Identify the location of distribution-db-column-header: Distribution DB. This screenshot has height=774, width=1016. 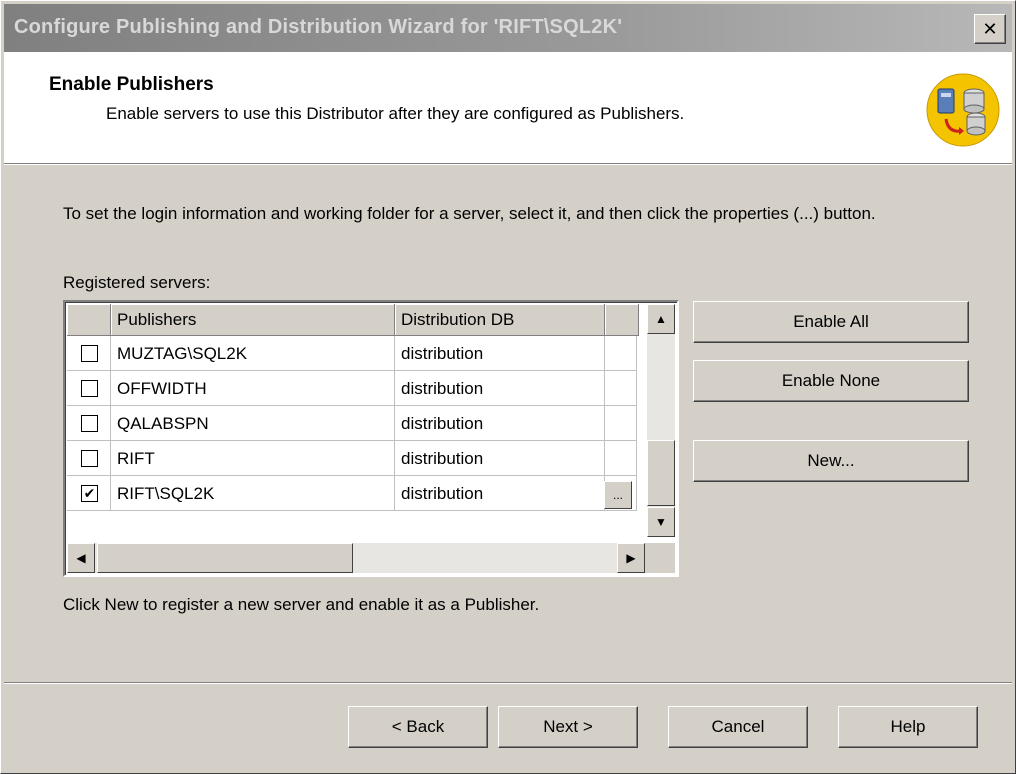
(500, 320).